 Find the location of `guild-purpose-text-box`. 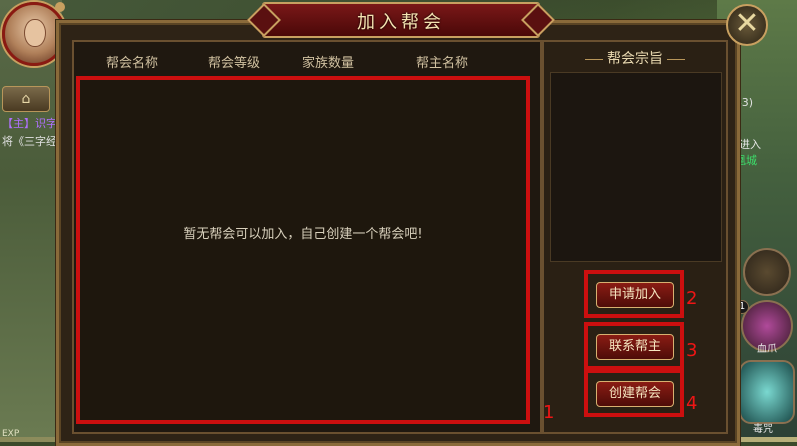

guild-purpose-text-box is located at coordinates (636, 167).